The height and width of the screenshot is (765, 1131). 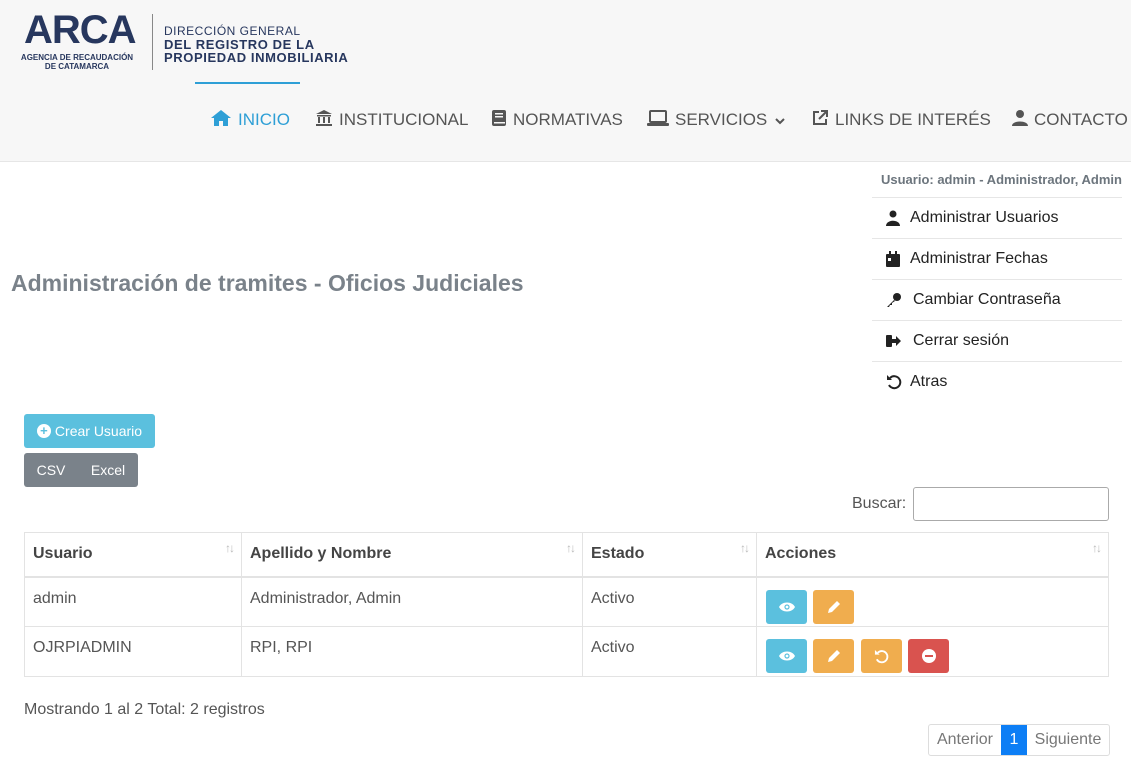 What do you see at coordinates (412, 651) in the screenshot?
I see `cell-nombre: RPI, RPI` at bounding box center [412, 651].